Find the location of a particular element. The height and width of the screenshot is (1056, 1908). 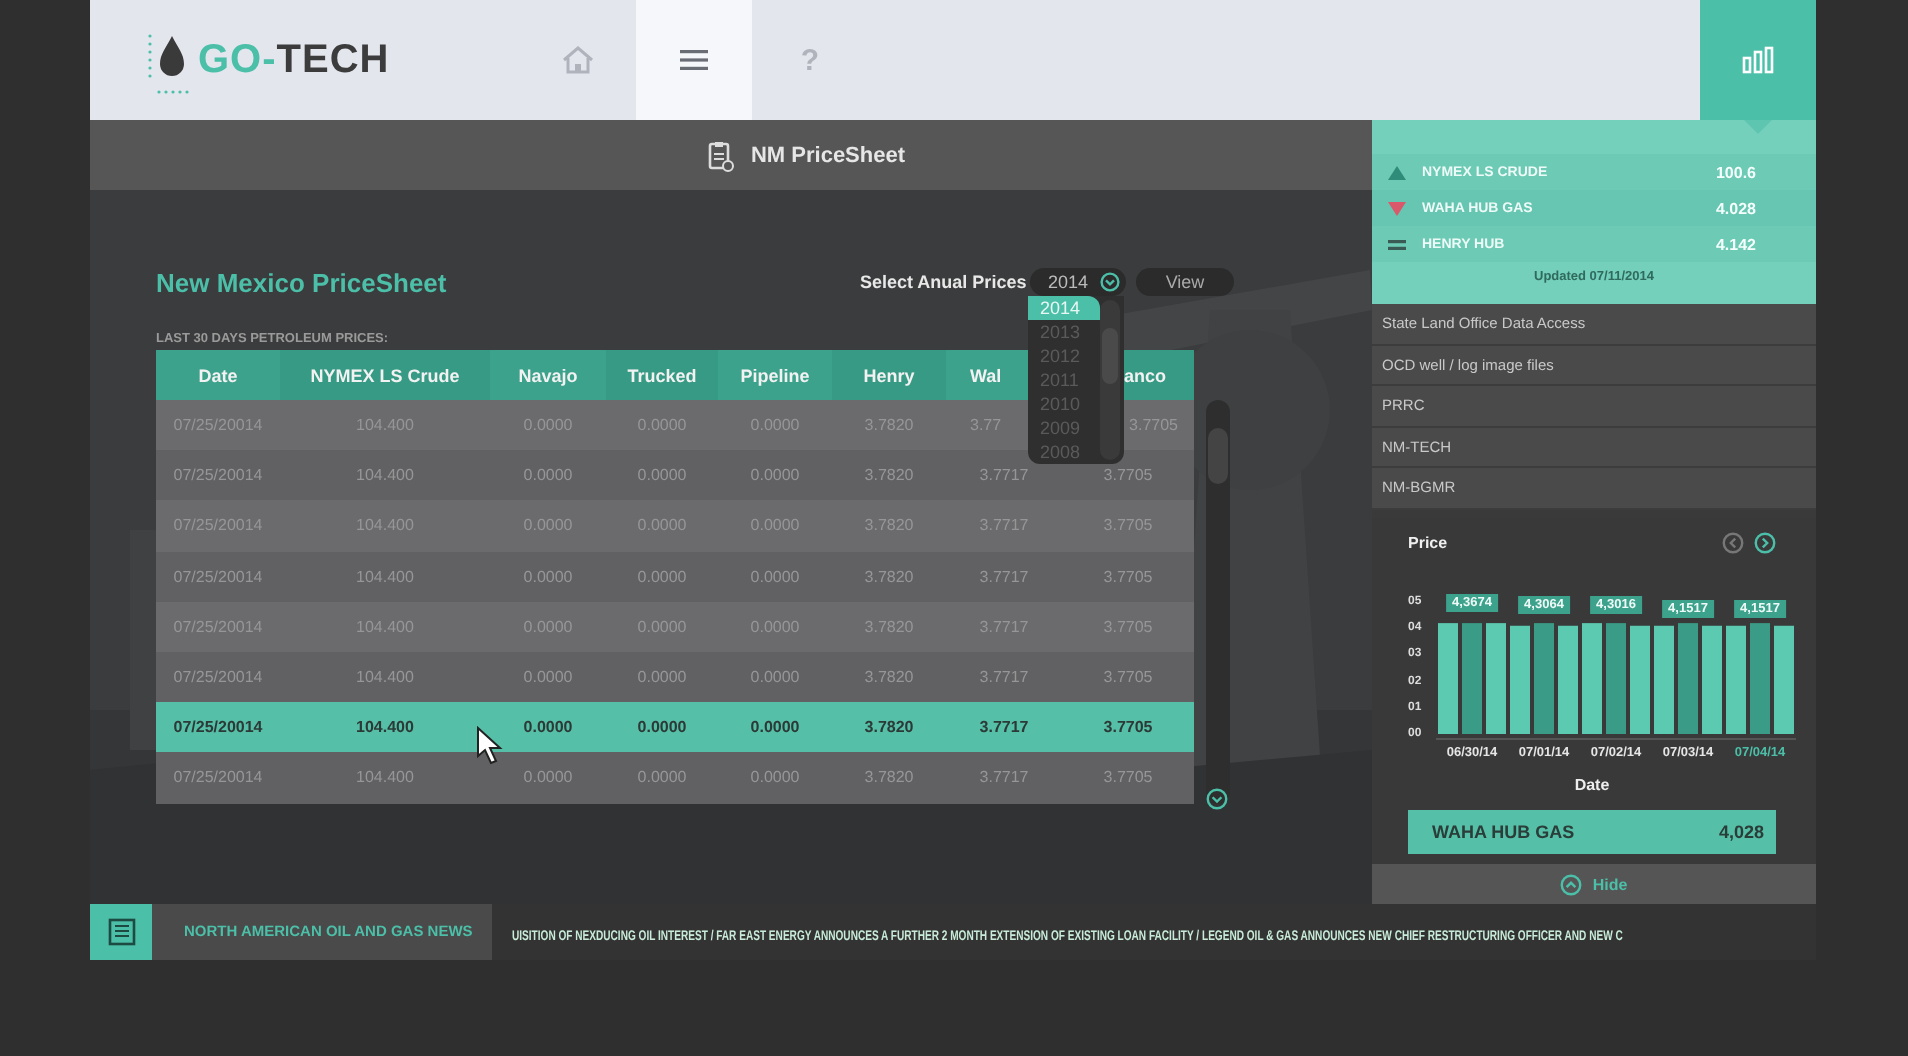

column-header: Date is located at coordinates (218, 375).